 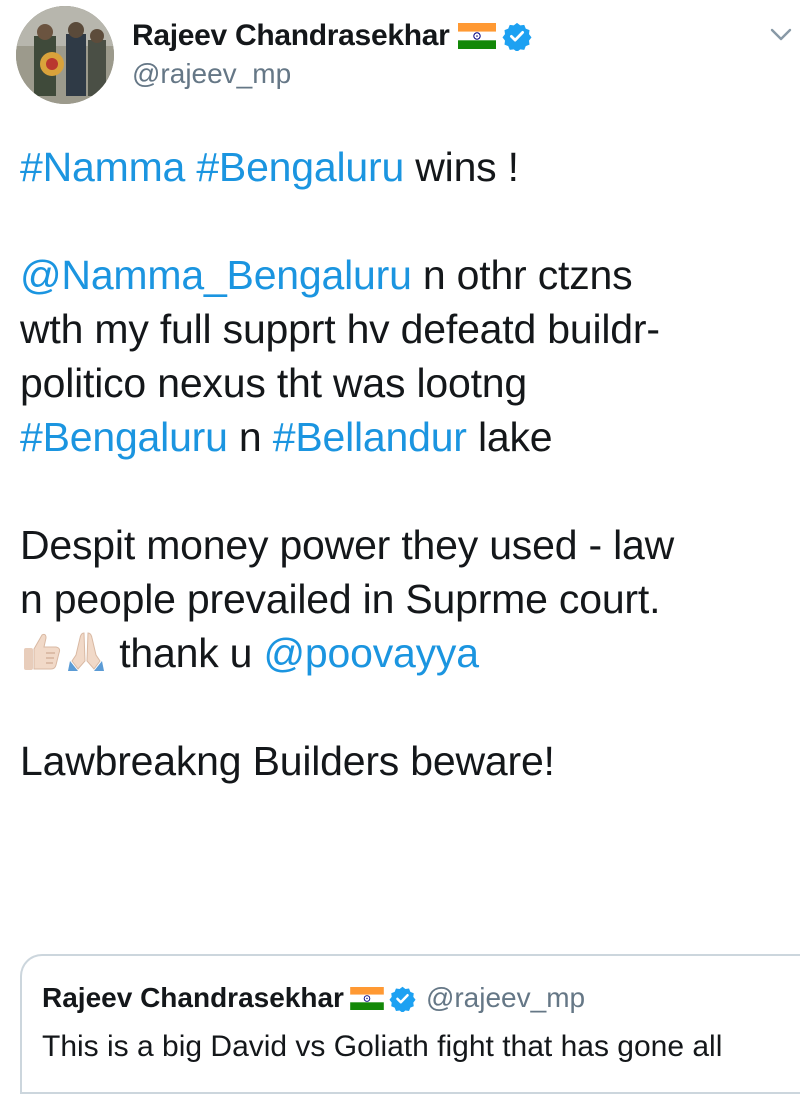 I want to click on mention-link: @poovayya, so click(x=371, y=653).